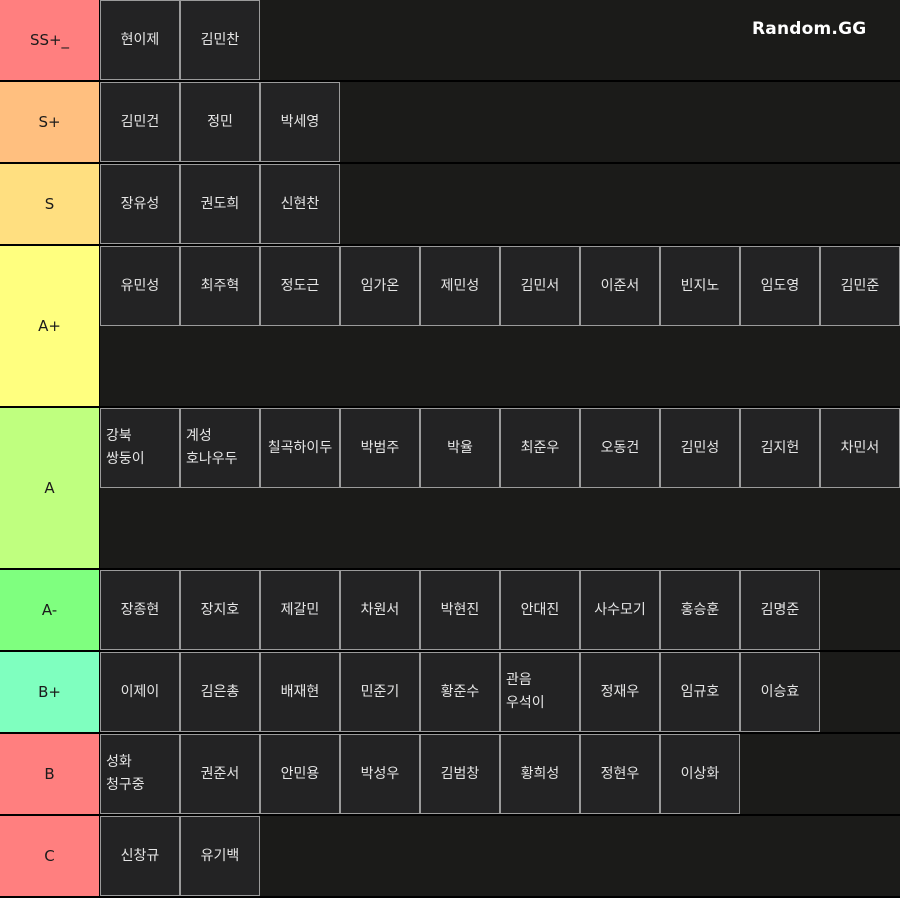  I want to click on tier-label: S, so click(50, 204).